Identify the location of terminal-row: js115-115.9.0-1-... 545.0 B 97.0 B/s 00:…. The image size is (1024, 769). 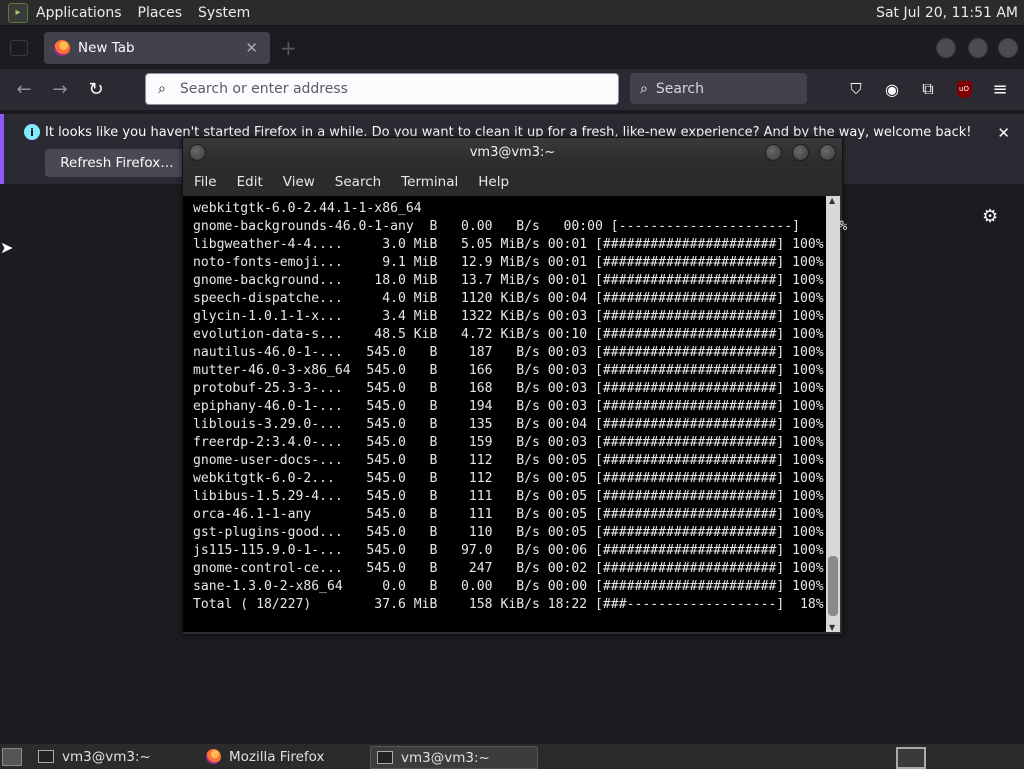
(508, 550).